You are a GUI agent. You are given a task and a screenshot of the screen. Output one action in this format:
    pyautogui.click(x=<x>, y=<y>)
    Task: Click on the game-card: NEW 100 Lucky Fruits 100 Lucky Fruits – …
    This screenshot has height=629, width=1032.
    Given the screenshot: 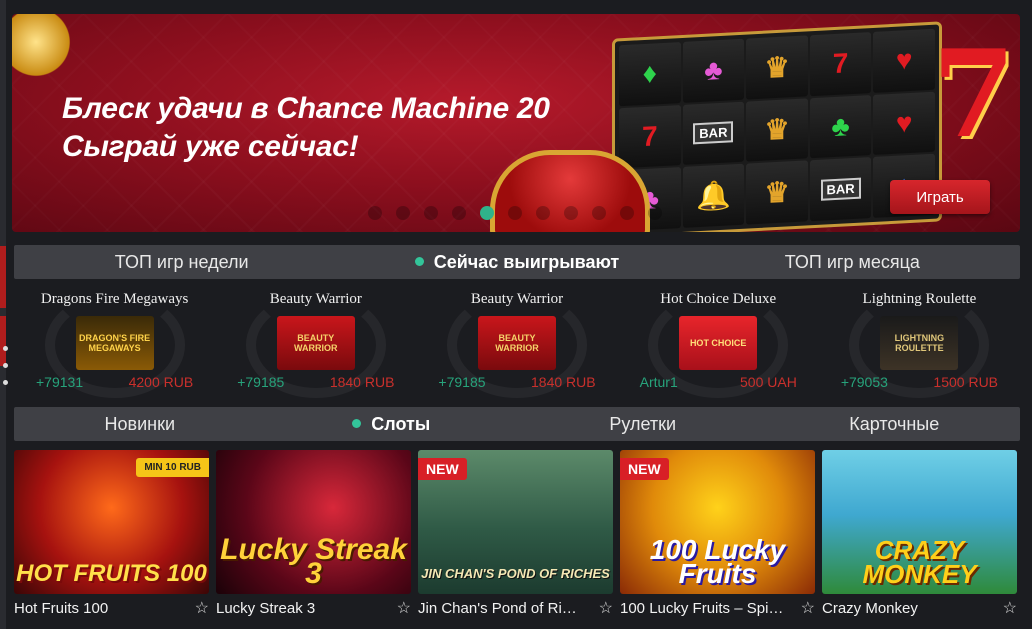 What is the action you would take?
    pyautogui.click(x=717, y=536)
    